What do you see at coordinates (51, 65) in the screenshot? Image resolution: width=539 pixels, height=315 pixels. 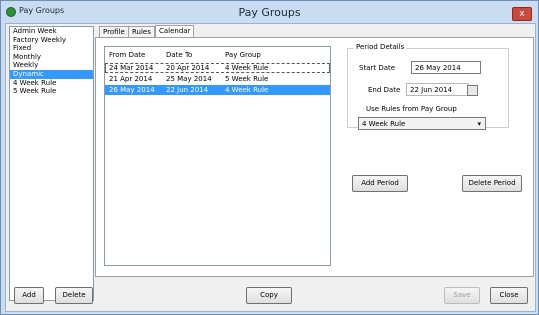 I see `list-item: Weekly` at bounding box center [51, 65].